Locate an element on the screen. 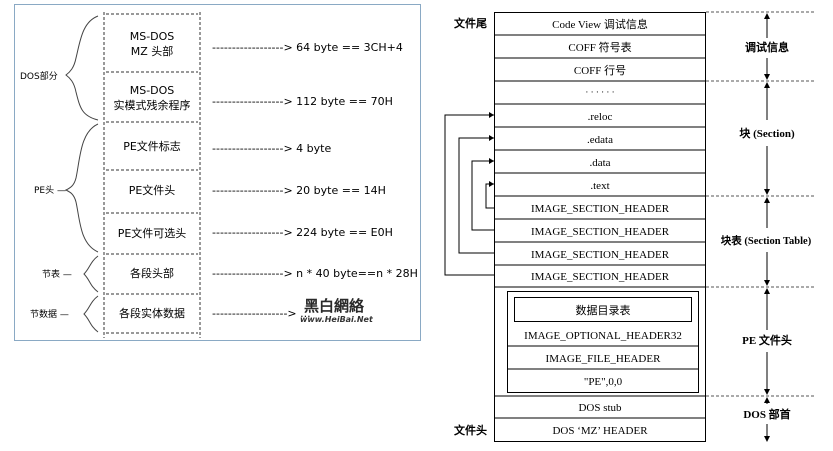 Image resolution: width=833 pixels, height=451 pixels. size-section-headers: ------------------> n * 40 byte==n * 28H is located at coordinates (315, 273).